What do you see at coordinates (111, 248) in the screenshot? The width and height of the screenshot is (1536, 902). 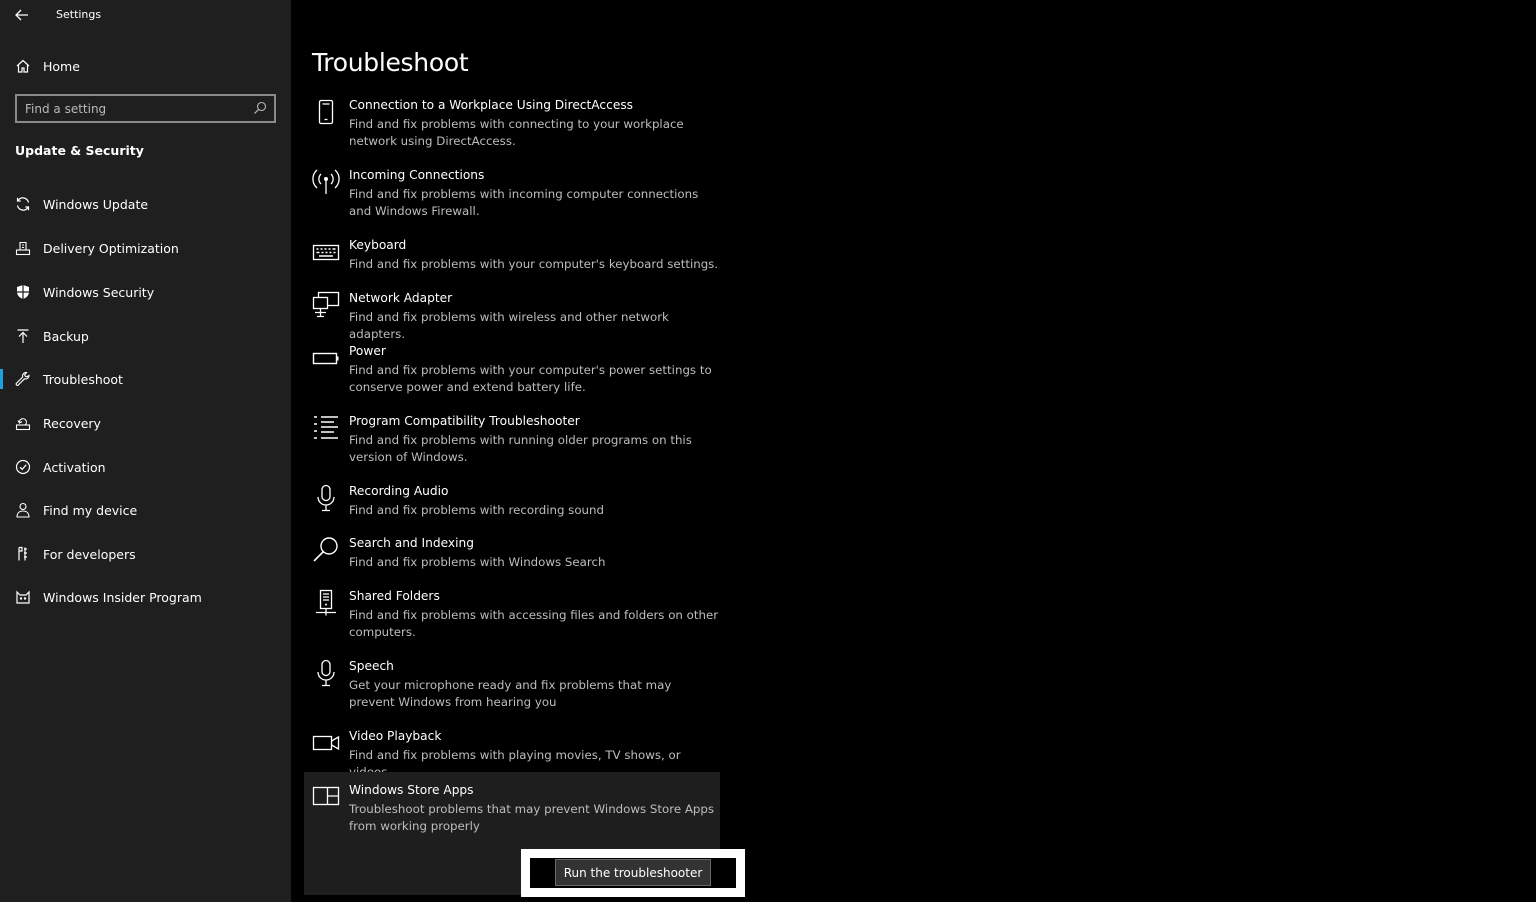 I see `sidebar-item-label: Delivery Optimization` at bounding box center [111, 248].